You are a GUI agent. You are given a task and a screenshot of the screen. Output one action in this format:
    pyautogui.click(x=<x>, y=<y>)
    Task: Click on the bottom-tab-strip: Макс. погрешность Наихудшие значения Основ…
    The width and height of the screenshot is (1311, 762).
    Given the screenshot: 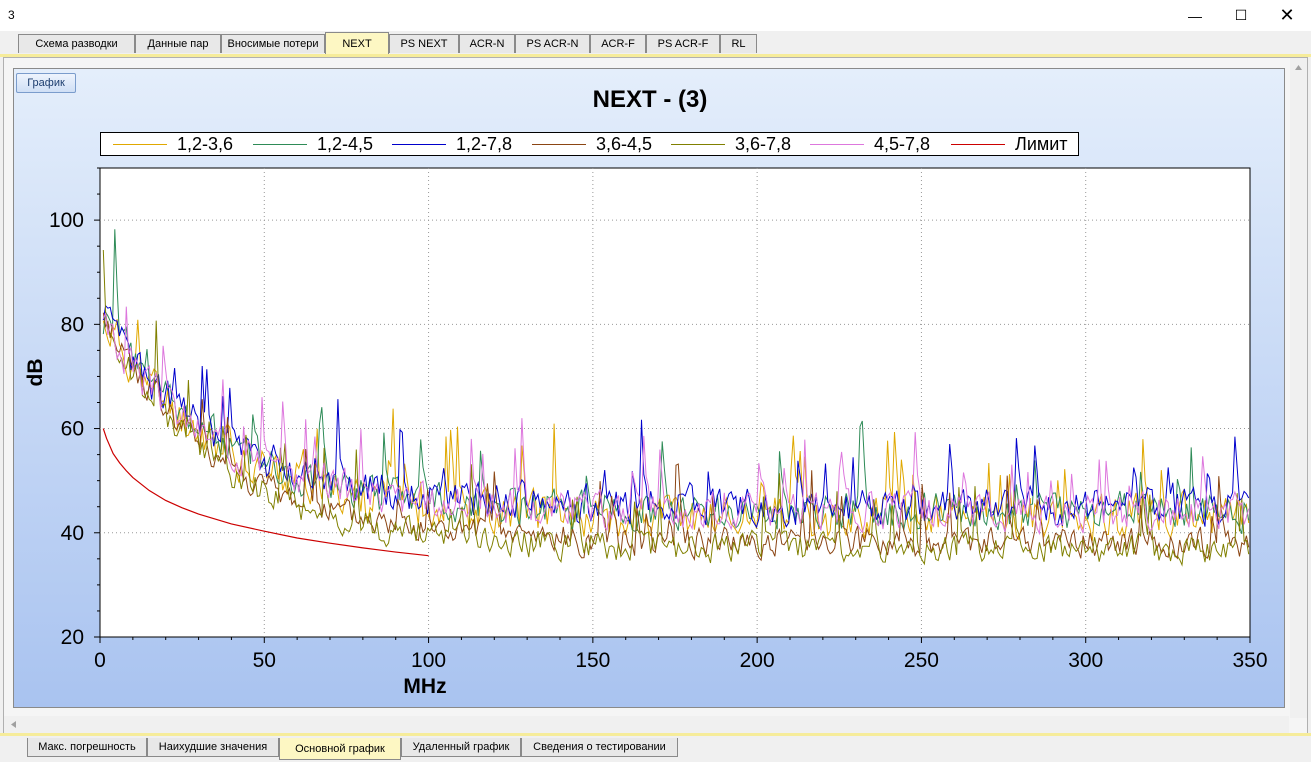 What is the action you would take?
    pyautogui.click(x=655, y=749)
    